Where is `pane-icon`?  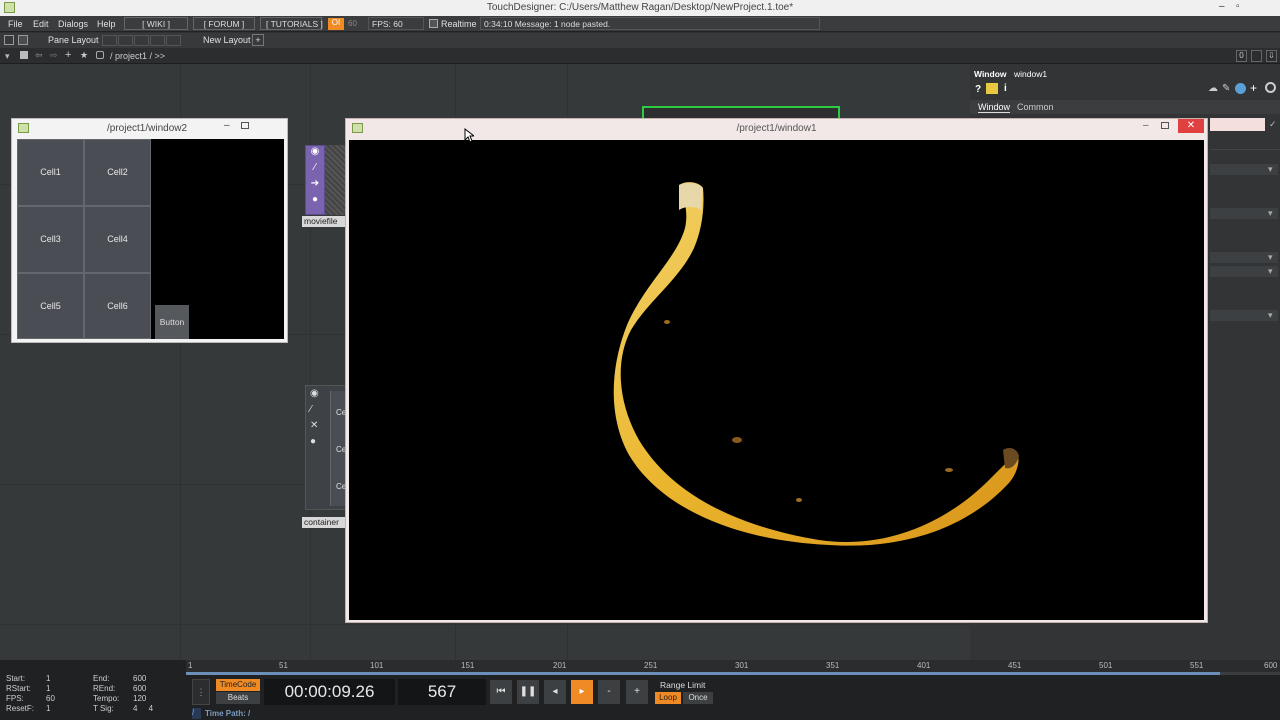
pane-icon is located at coordinates (9, 40).